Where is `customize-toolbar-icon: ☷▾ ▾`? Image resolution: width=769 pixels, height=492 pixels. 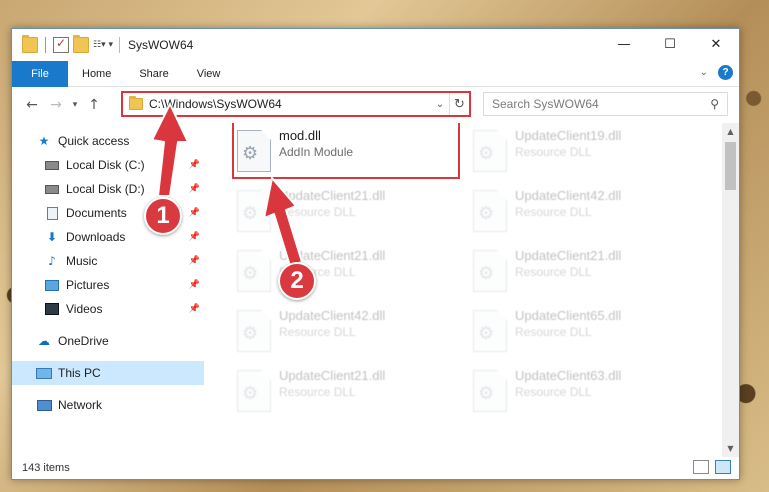 customize-toolbar-icon: ☷▾ ▾ is located at coordinates (103, 45).